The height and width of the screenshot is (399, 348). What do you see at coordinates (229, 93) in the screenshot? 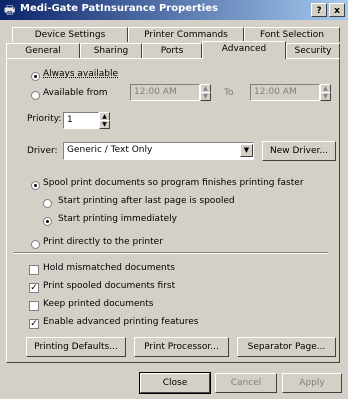
I see `to-label: To` at bounding box center [229, 93].